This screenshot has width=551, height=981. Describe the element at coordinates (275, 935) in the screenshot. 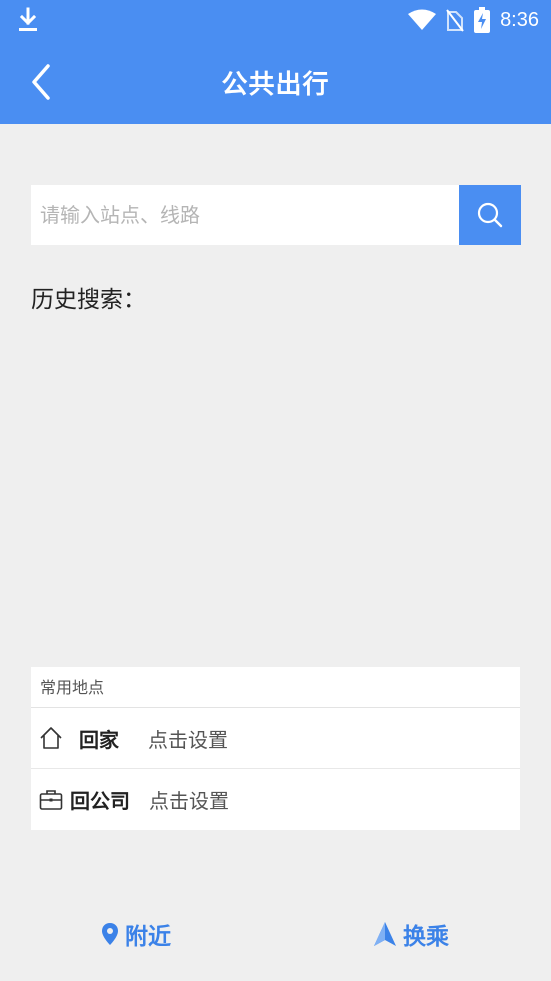

I see `bottom-nav: 附近 换乘` at that location.